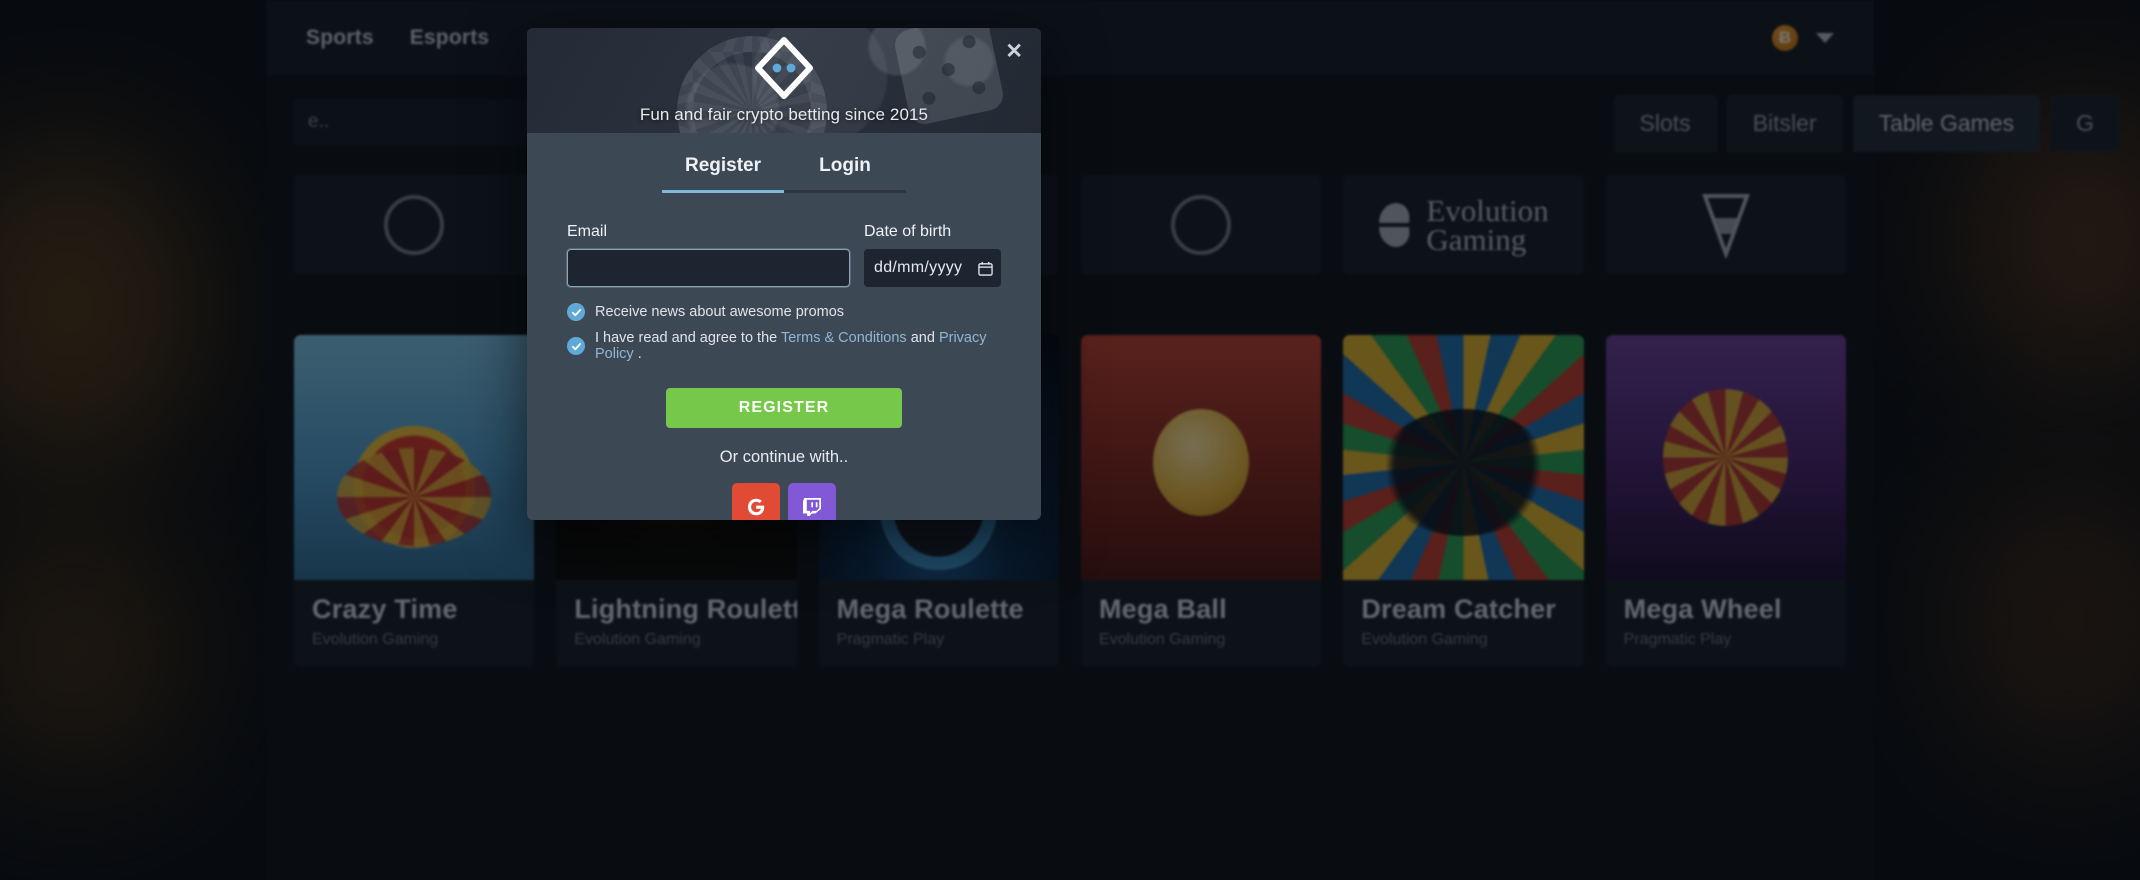  I want to click on modal-hero: ✕ Fun and fair crypto betting since 2015, so click(784, 80).